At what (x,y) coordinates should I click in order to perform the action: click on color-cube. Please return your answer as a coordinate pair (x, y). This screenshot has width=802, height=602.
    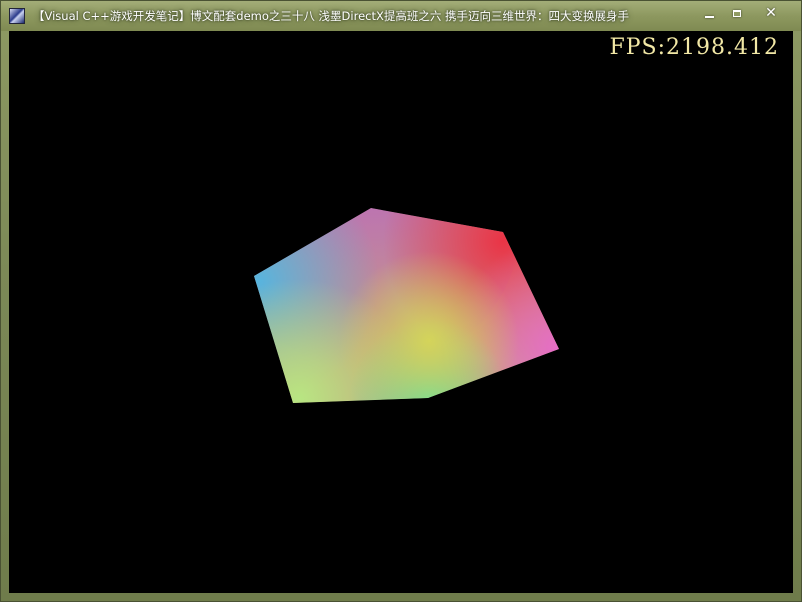
    Looking at the image, I should click on (406, 305).